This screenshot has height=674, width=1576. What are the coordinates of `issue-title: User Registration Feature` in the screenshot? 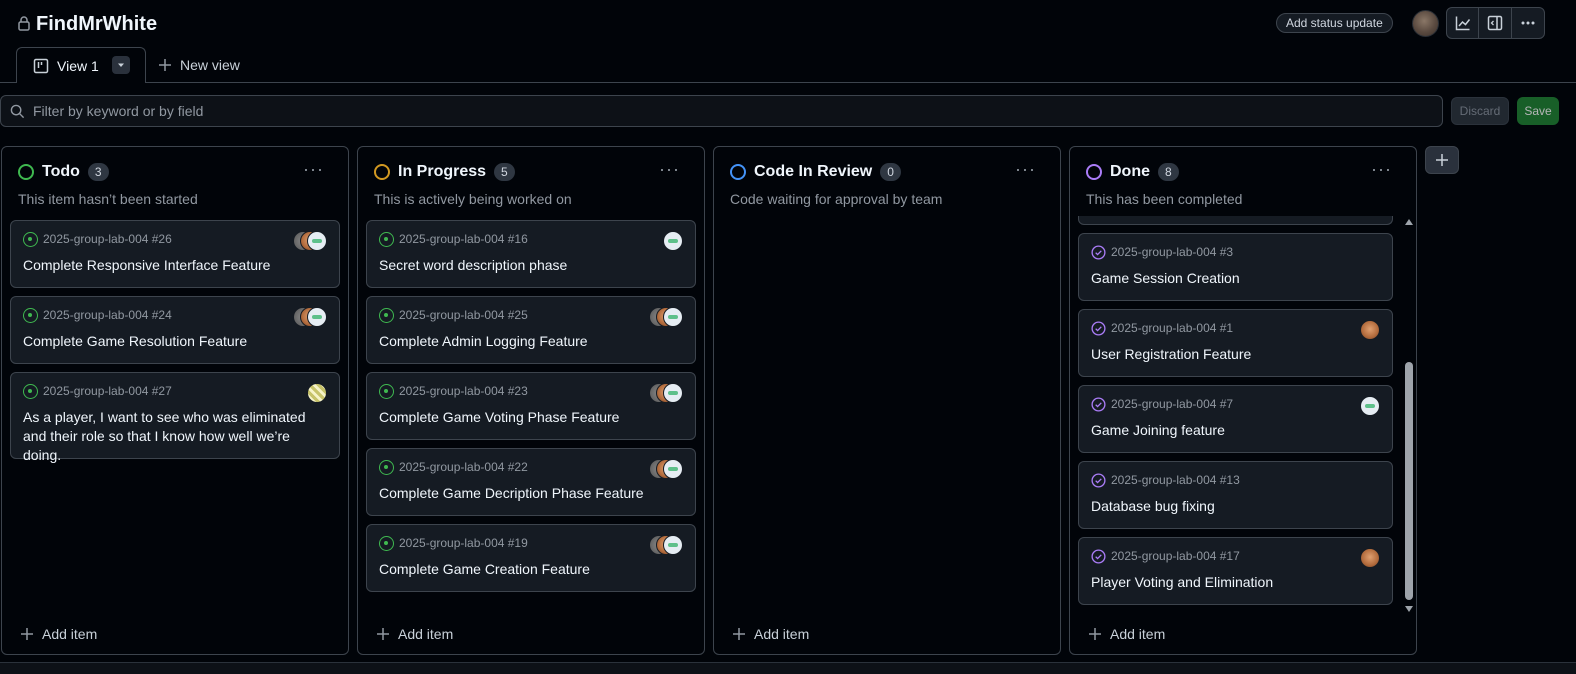 It's located at (1235, 354).